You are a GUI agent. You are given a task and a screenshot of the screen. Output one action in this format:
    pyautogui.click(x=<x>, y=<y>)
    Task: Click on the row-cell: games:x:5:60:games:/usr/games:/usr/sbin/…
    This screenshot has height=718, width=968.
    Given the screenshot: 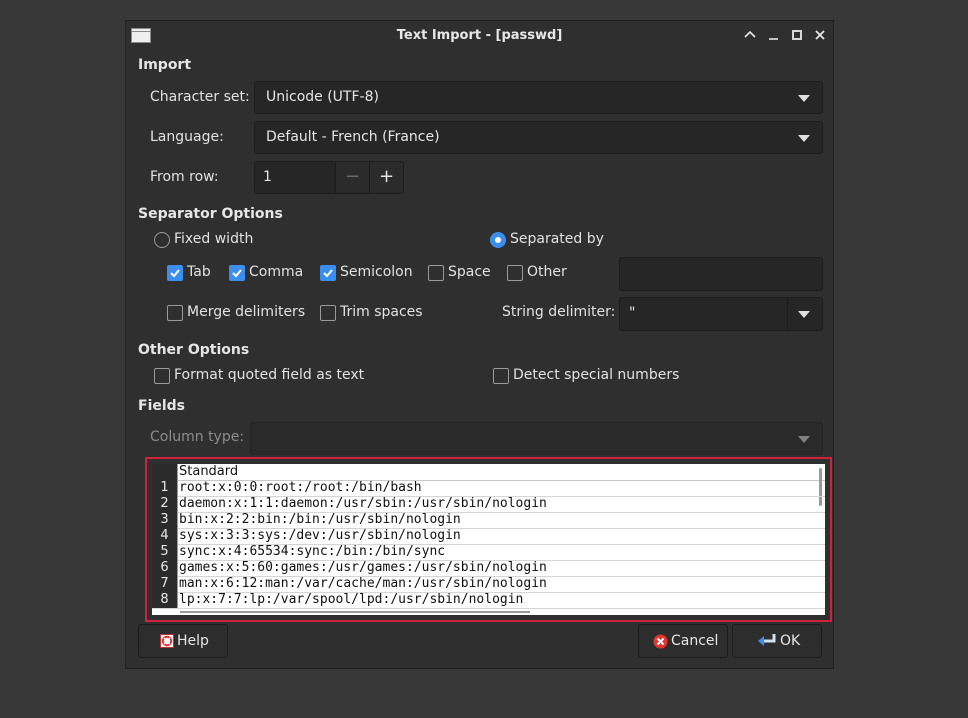 What is the action you would take?
    pyautogui.click(x=362, y=568)
    